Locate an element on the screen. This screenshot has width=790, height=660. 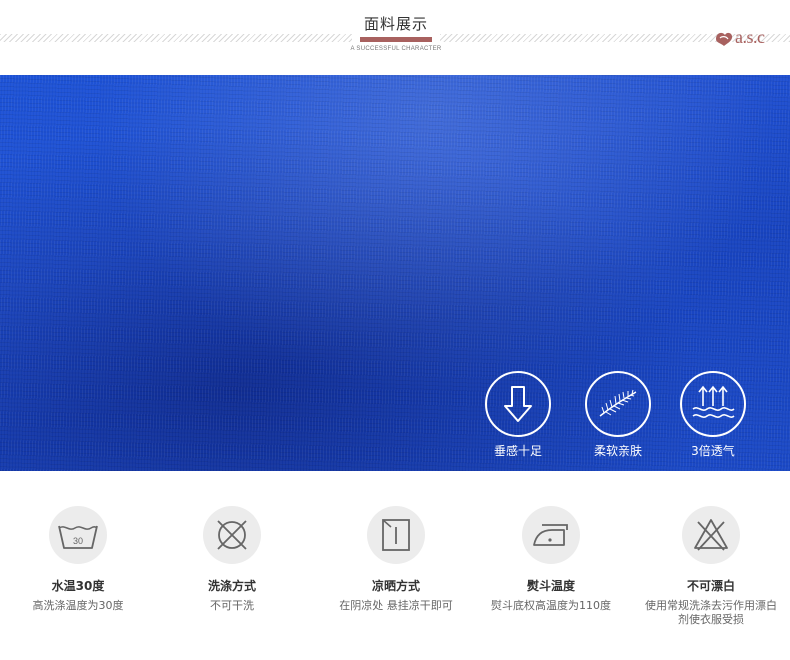
logo-text: a.s.c is located at coordinates (750, 37).